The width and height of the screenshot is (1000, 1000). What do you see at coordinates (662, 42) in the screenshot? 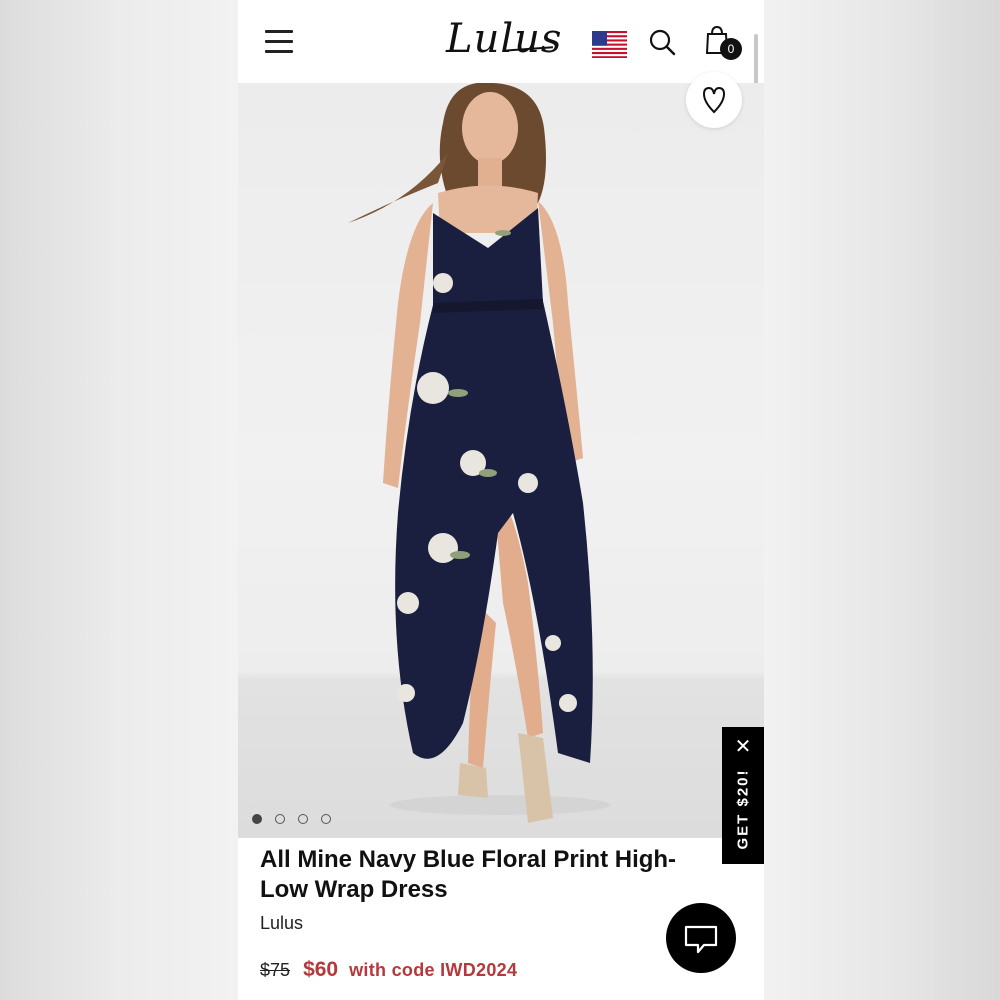
I see `search-icon` at bounding box center [662, 42].